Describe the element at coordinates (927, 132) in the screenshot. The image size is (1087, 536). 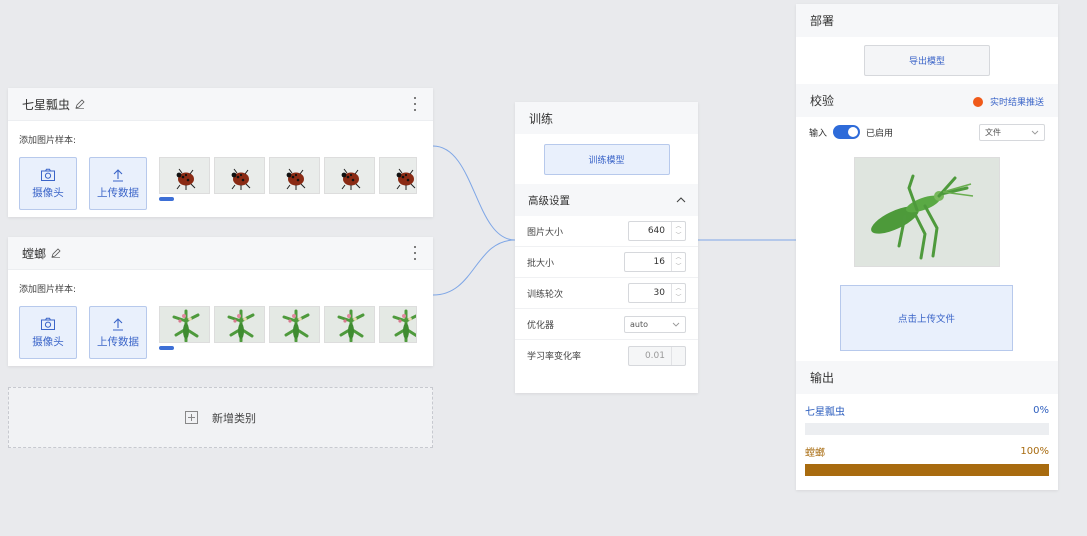
I see `input-row: 输入 已启用 文件` at that location.